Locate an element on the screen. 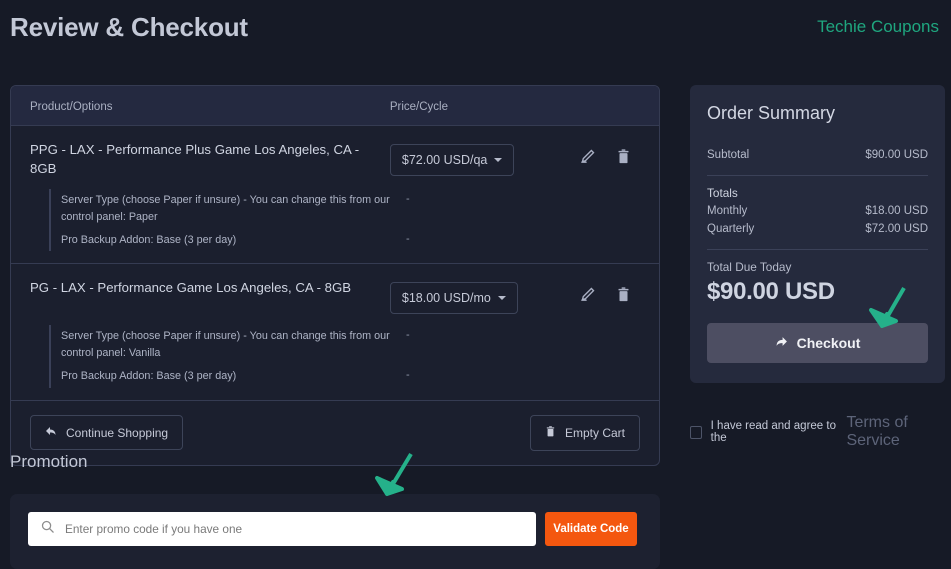 Image resolution: width=951 pixels, height=569 pixels. subtotal-value: $90.00 USD is located at coordinates (896, 155).